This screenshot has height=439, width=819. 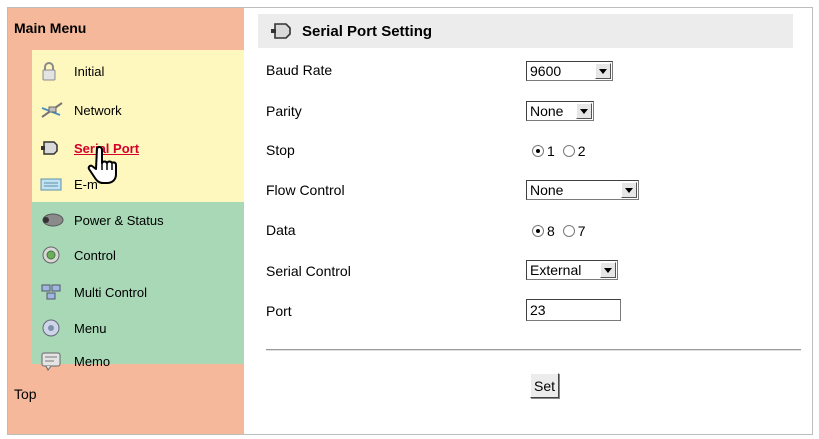 What do you see at coordinates (533, 350) in the screenshot?
I see `divider` at bounding box center [533, 350].